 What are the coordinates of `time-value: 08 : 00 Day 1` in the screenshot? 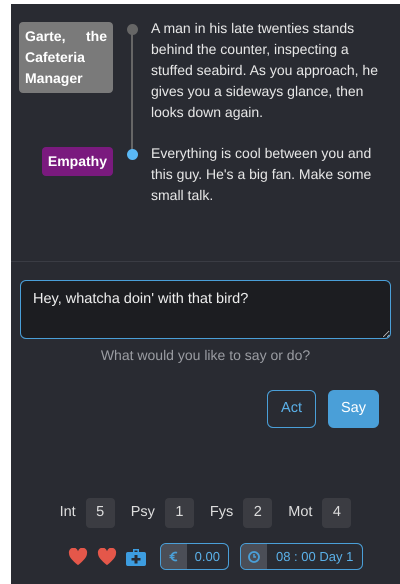 It's located at (314, 557).